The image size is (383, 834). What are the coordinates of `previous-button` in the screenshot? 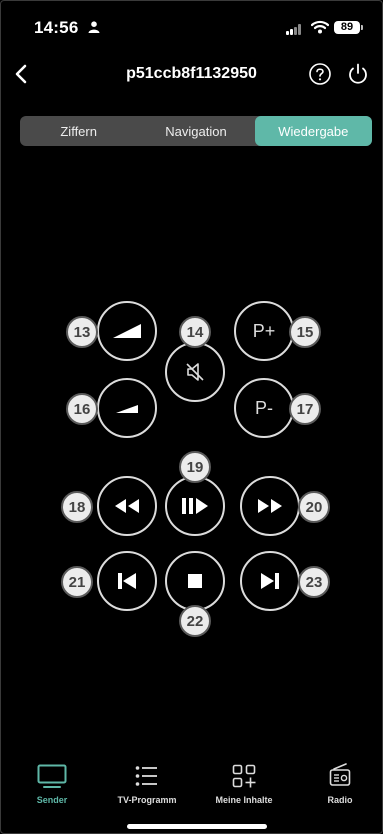 It's located at (127, 581).